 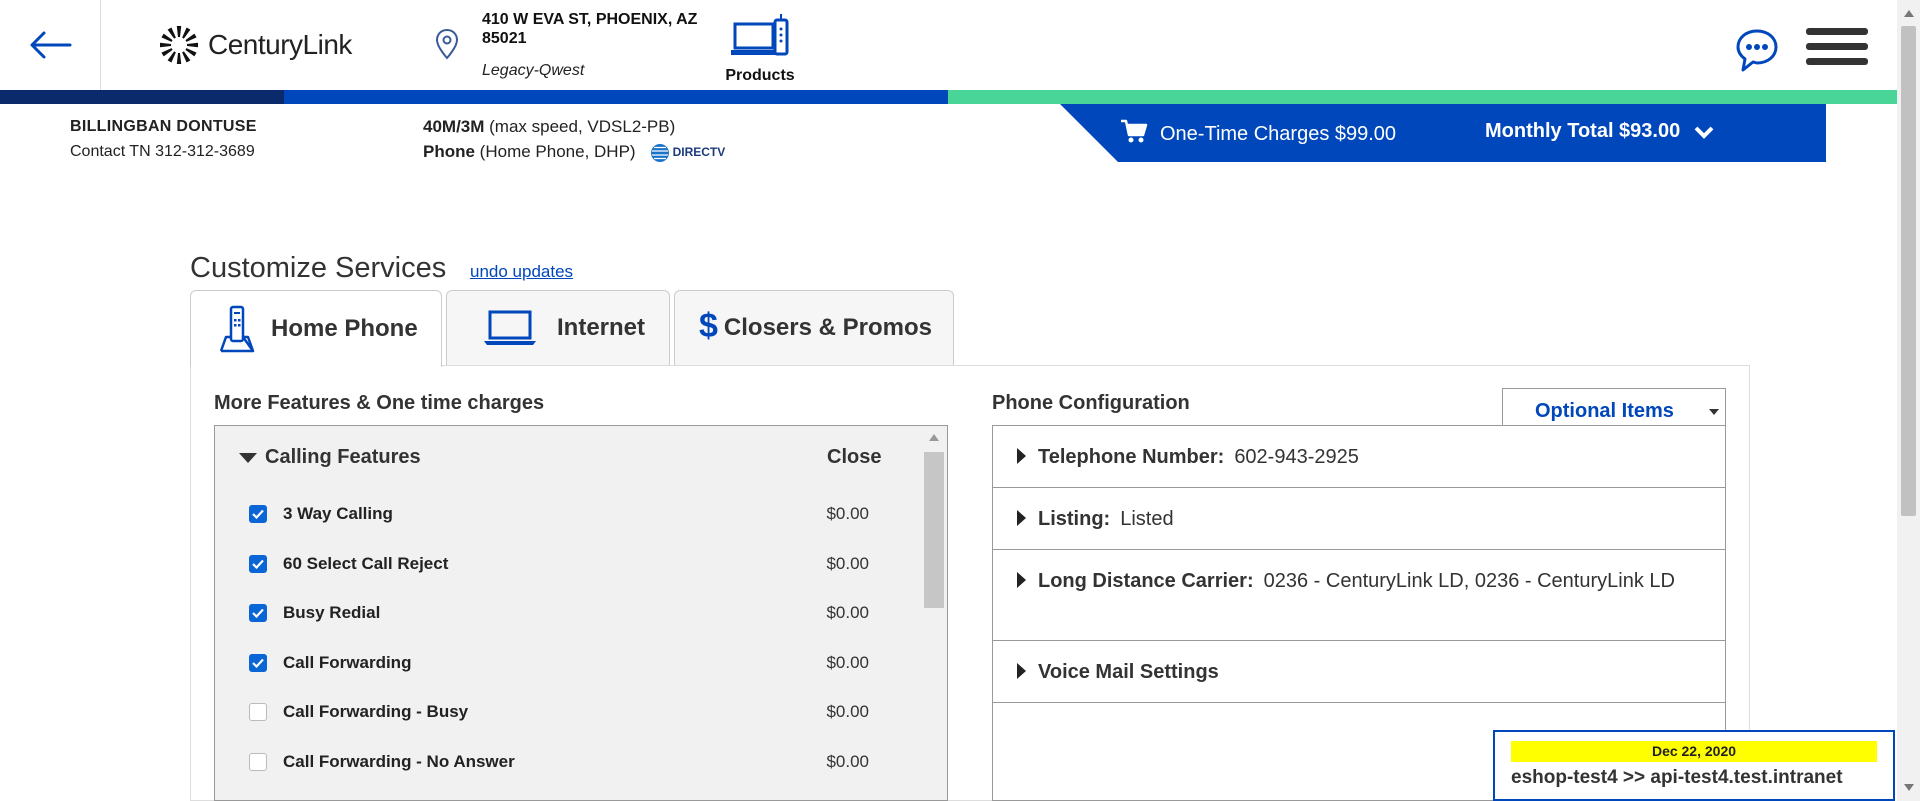 I want to click on feature-label: Call Forwarding - No Answer, so click(x=399, y=761).